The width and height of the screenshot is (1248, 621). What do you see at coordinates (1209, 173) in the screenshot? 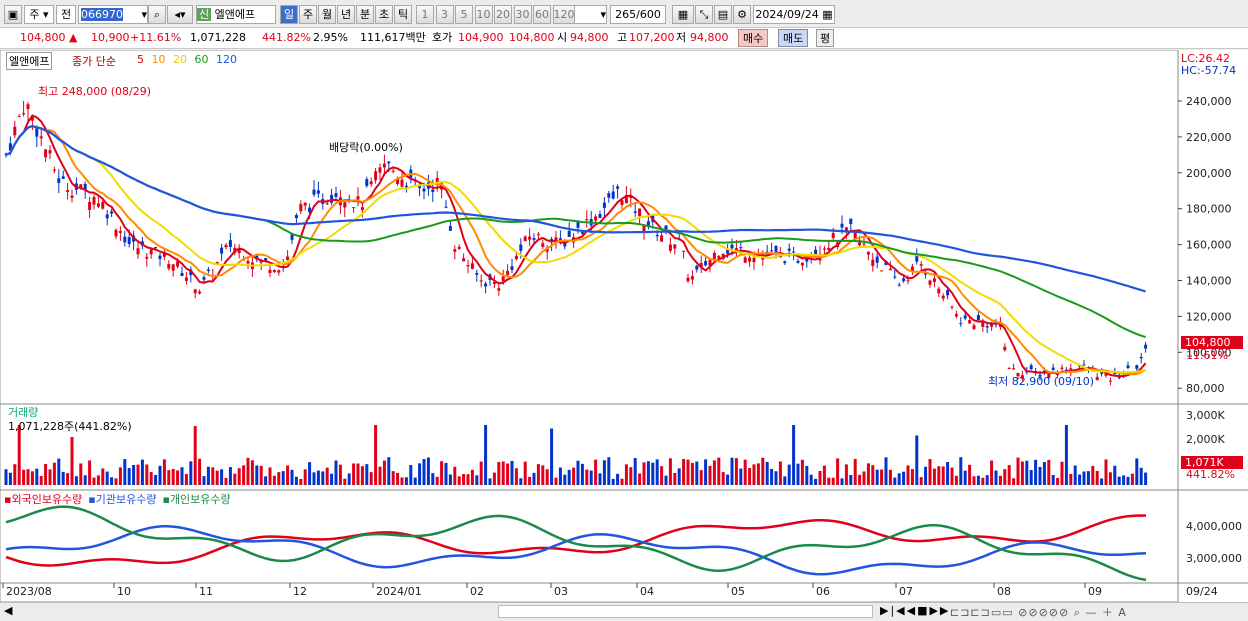
I see `ytick-label: 200,000` at bounding box center [1209, 173].